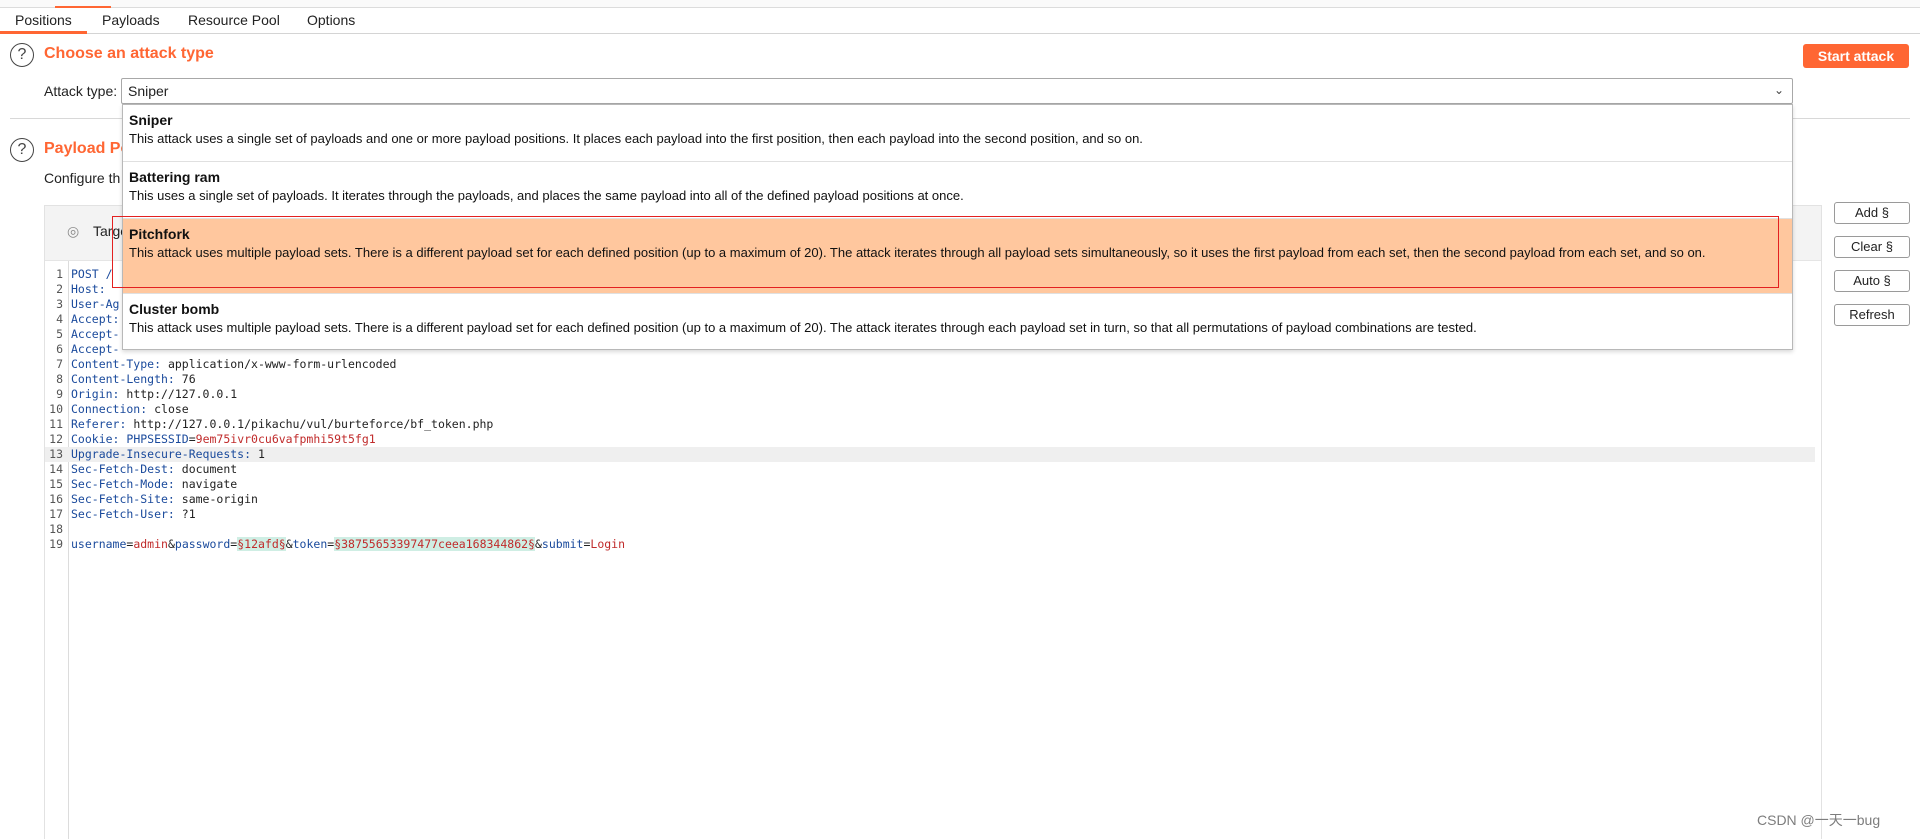  What do you see at coordinates (1819, 820) in the screenshot?
I see `watermark: CSDN @一天一bug` at bounding box center [1819, 820].